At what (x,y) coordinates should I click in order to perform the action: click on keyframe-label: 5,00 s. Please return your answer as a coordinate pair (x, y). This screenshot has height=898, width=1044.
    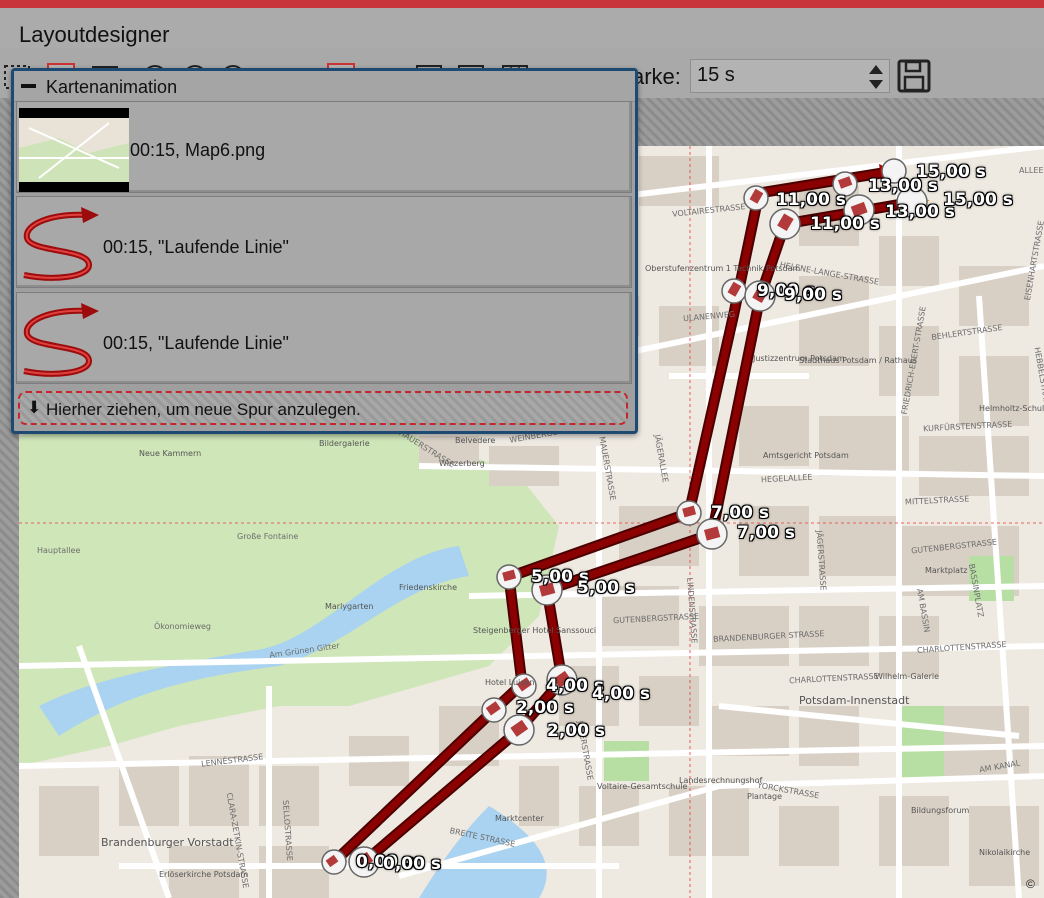
    Looking at the image, I should click on (606, 588).